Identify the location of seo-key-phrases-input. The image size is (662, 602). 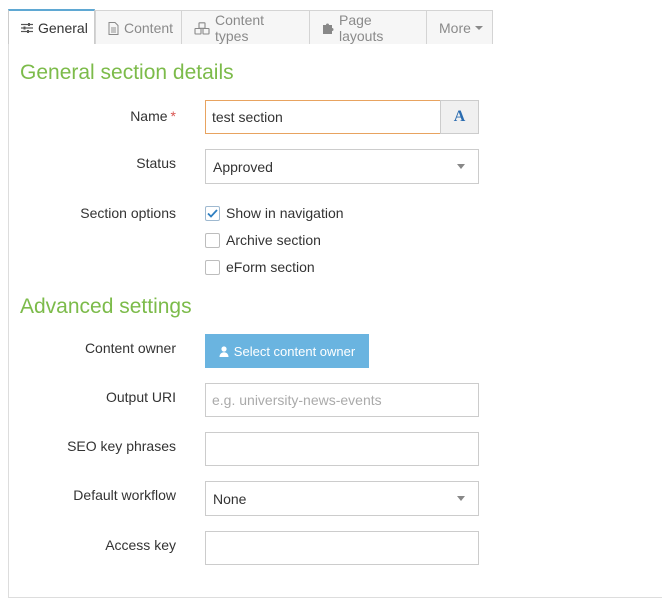
(342, 449).